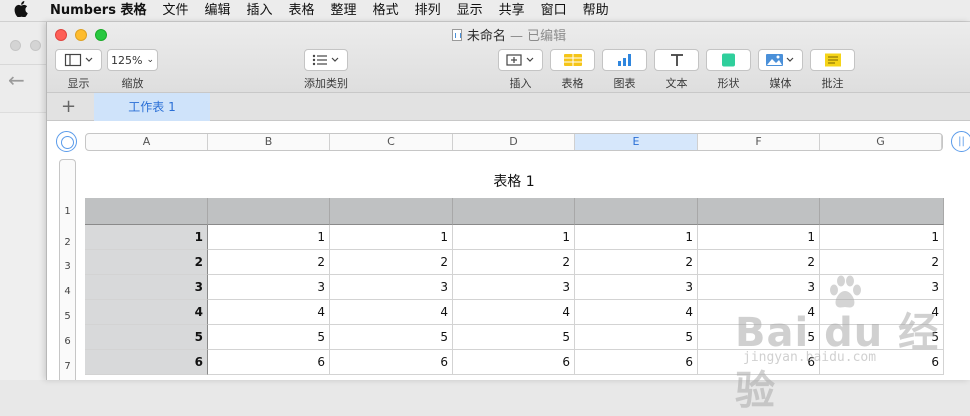  Describe the element at coordinates (67, 211) in the screenshot. I see `row-header-1: 1` at that location.